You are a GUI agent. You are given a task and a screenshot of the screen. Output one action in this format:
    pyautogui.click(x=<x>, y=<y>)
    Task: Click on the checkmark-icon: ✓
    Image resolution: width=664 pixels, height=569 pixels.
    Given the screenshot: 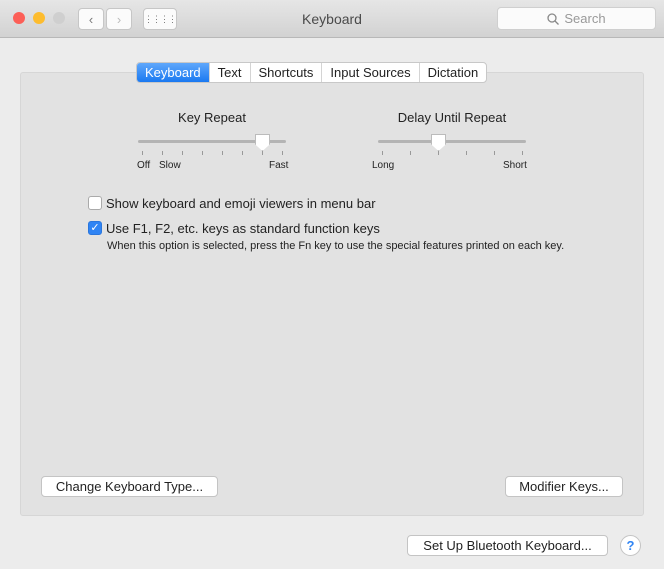 What is the action you would take?
    pyautogui.click(x=95, y=228)
    